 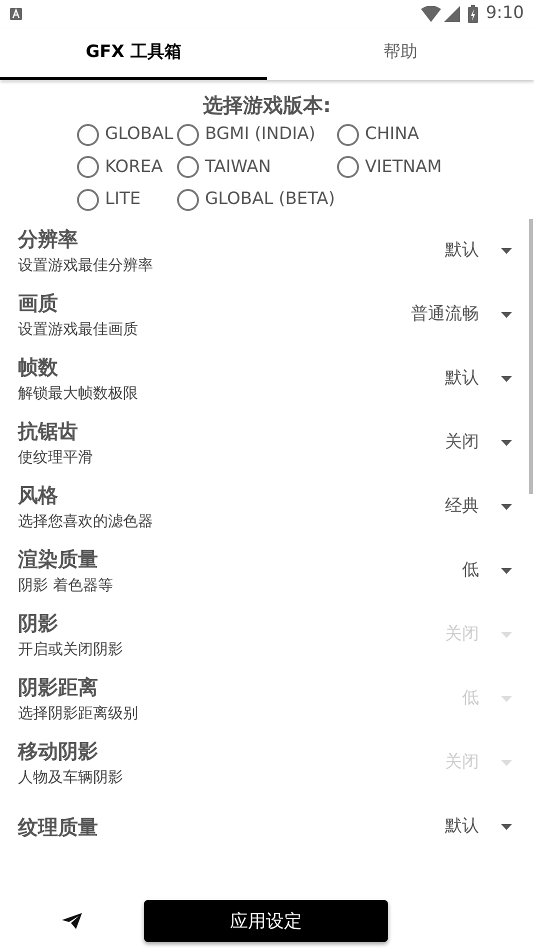 I want to click on setting-title: 抗锯齿, so click(x=48, y=432).